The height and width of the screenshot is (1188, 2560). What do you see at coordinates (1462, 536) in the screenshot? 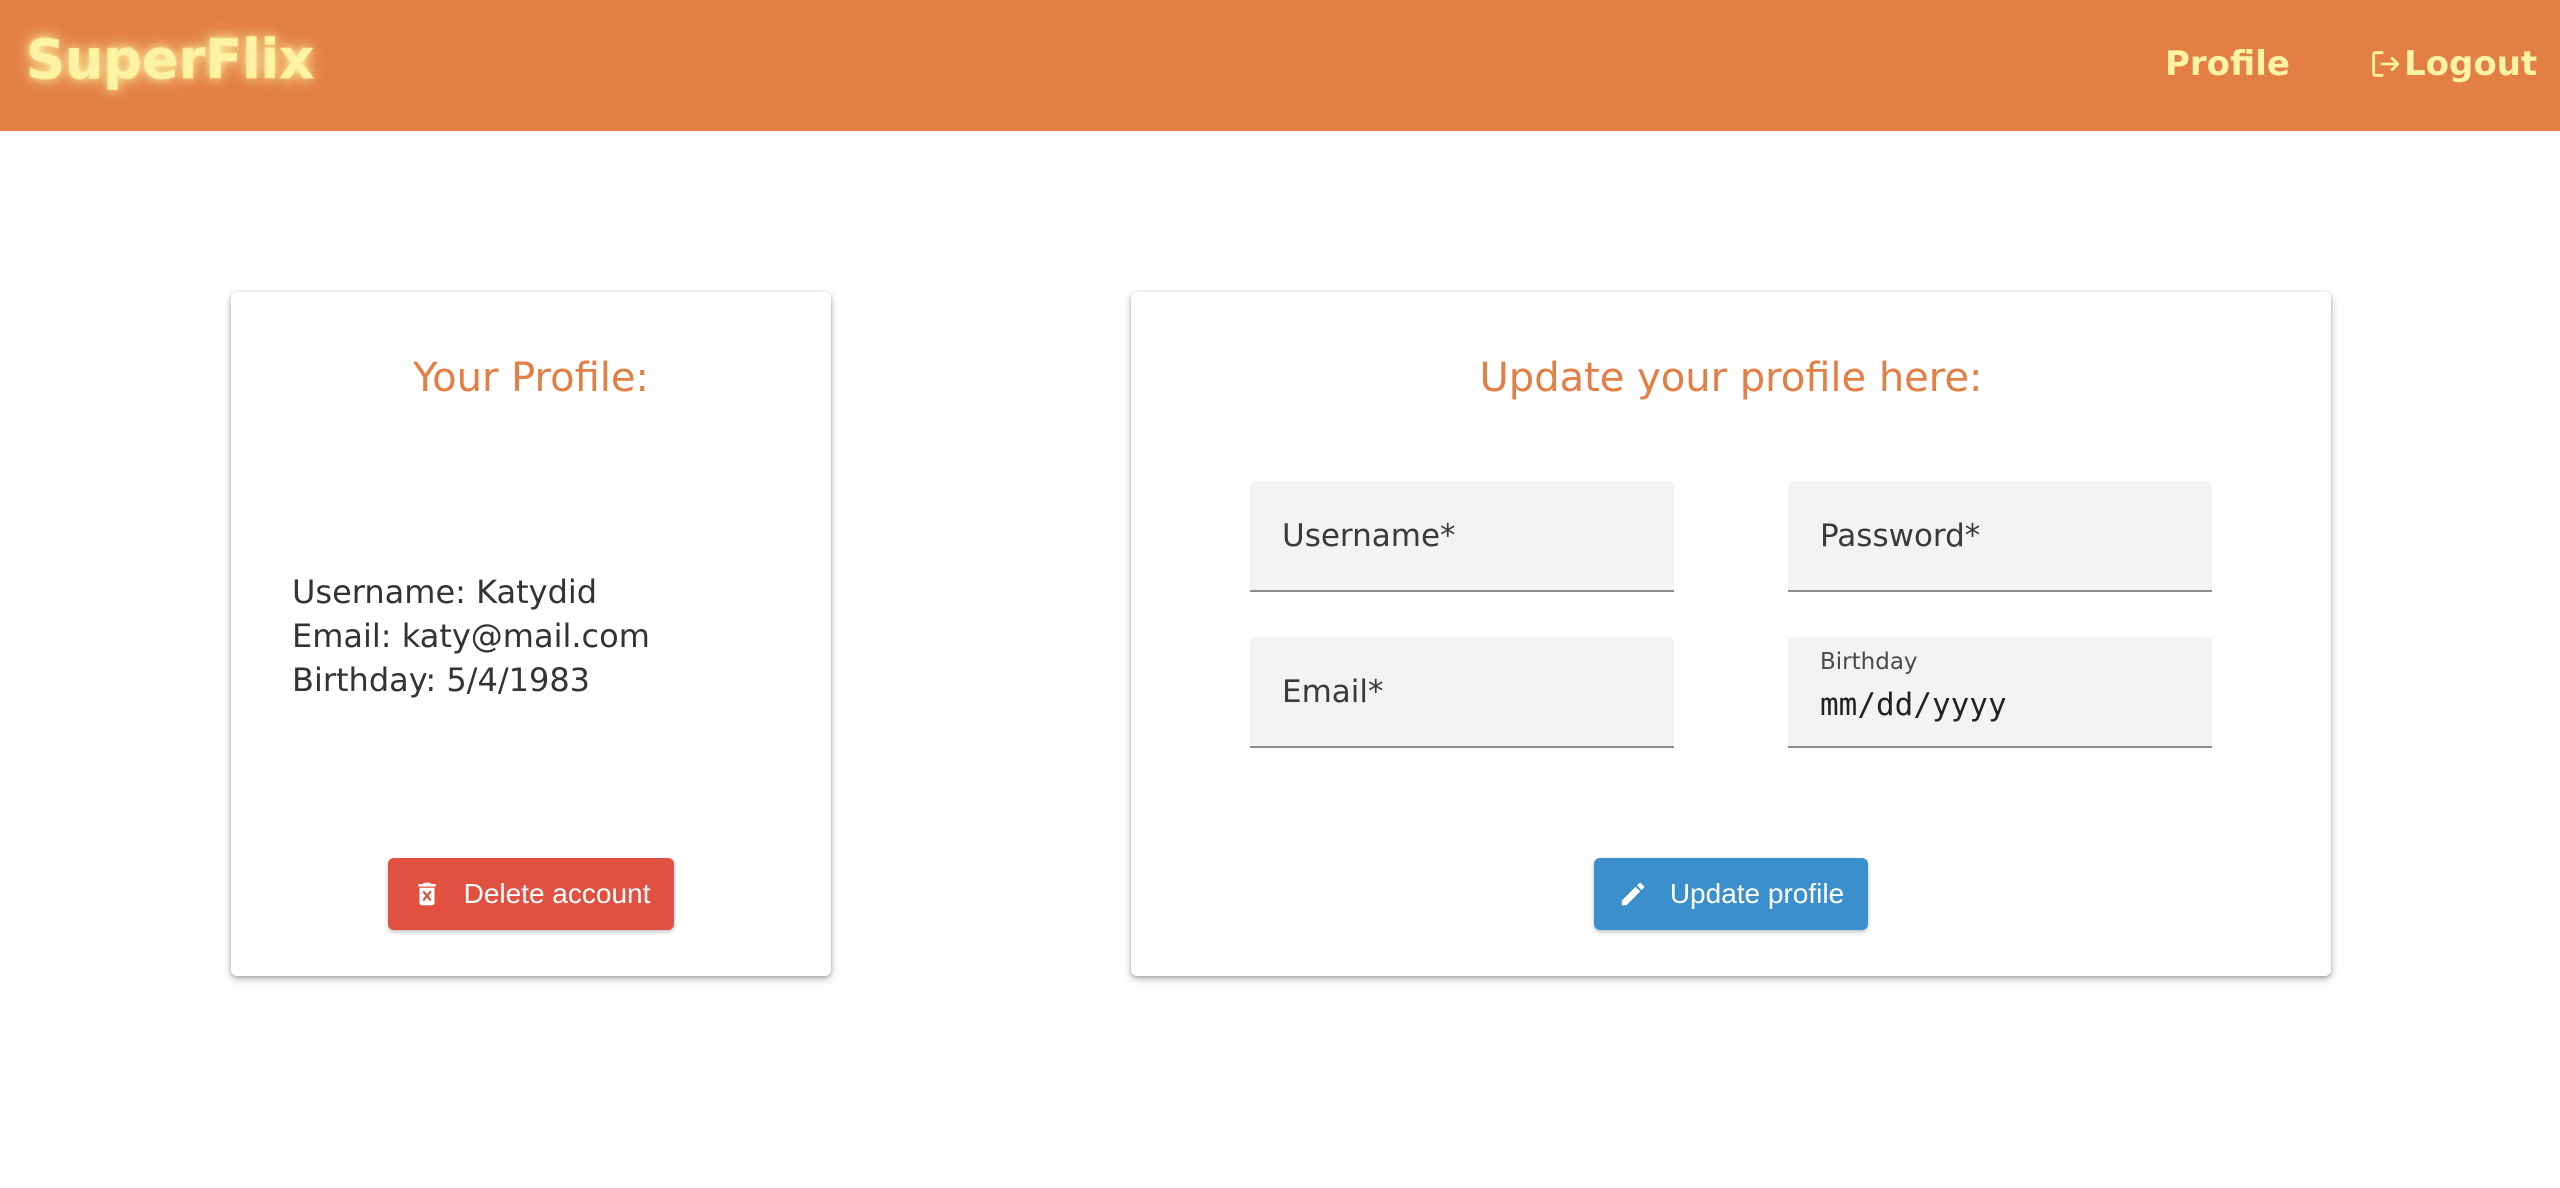
I see `username-field: Username*` at bounding box center [1462, 536].